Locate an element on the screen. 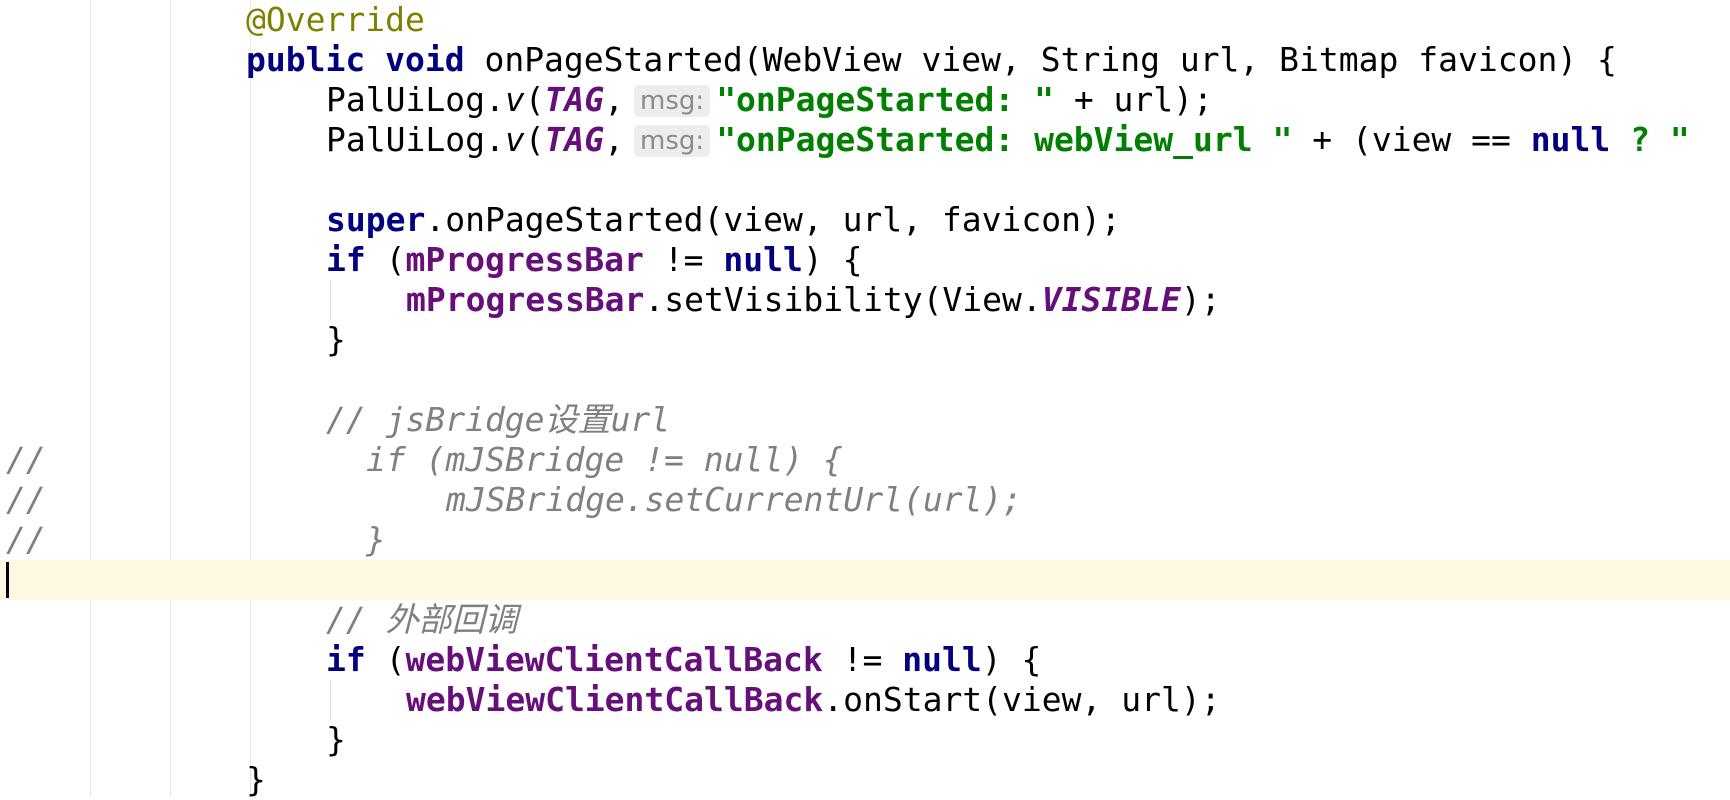 The image size is (1730, 800). code-line-comment-jsbridge: // jsBridge设置url is located at coordinates (498, 420).